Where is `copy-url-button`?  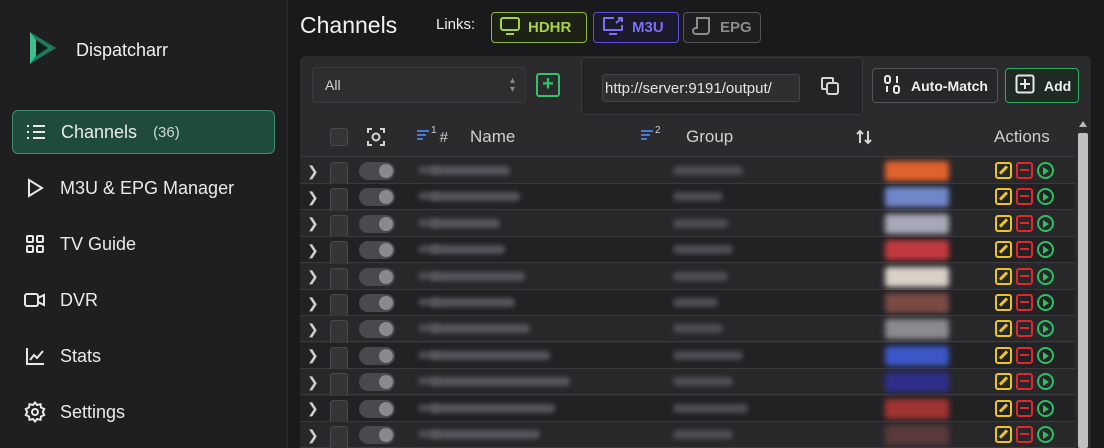 copy-url-button is located at coordinates (830, 88).